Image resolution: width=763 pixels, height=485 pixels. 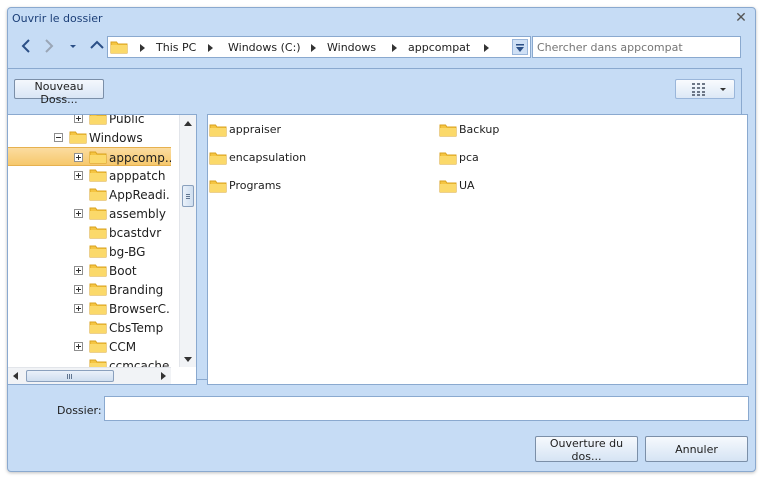 I want to click on tree-item-label: CbsTemp, so click(x=136, y=328).